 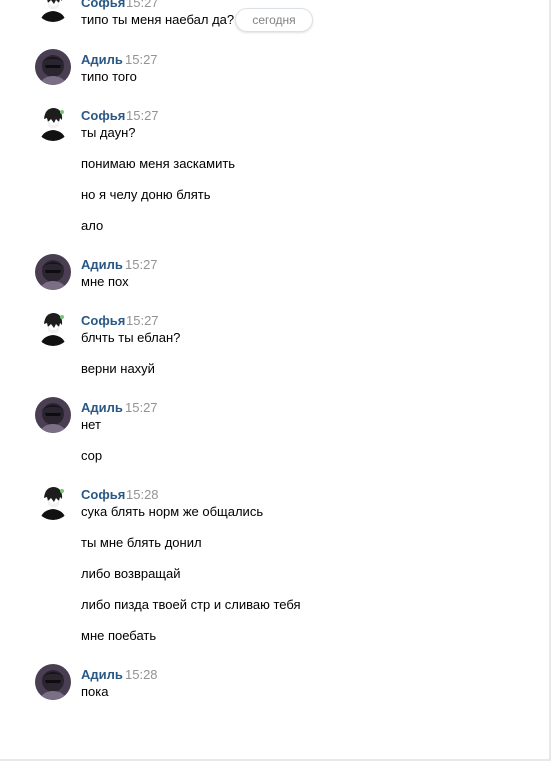 What do you see at coordinates (131, 573) in the screenshot?
I see `message-text: либо возвращай` at bounding box center [131, 573].